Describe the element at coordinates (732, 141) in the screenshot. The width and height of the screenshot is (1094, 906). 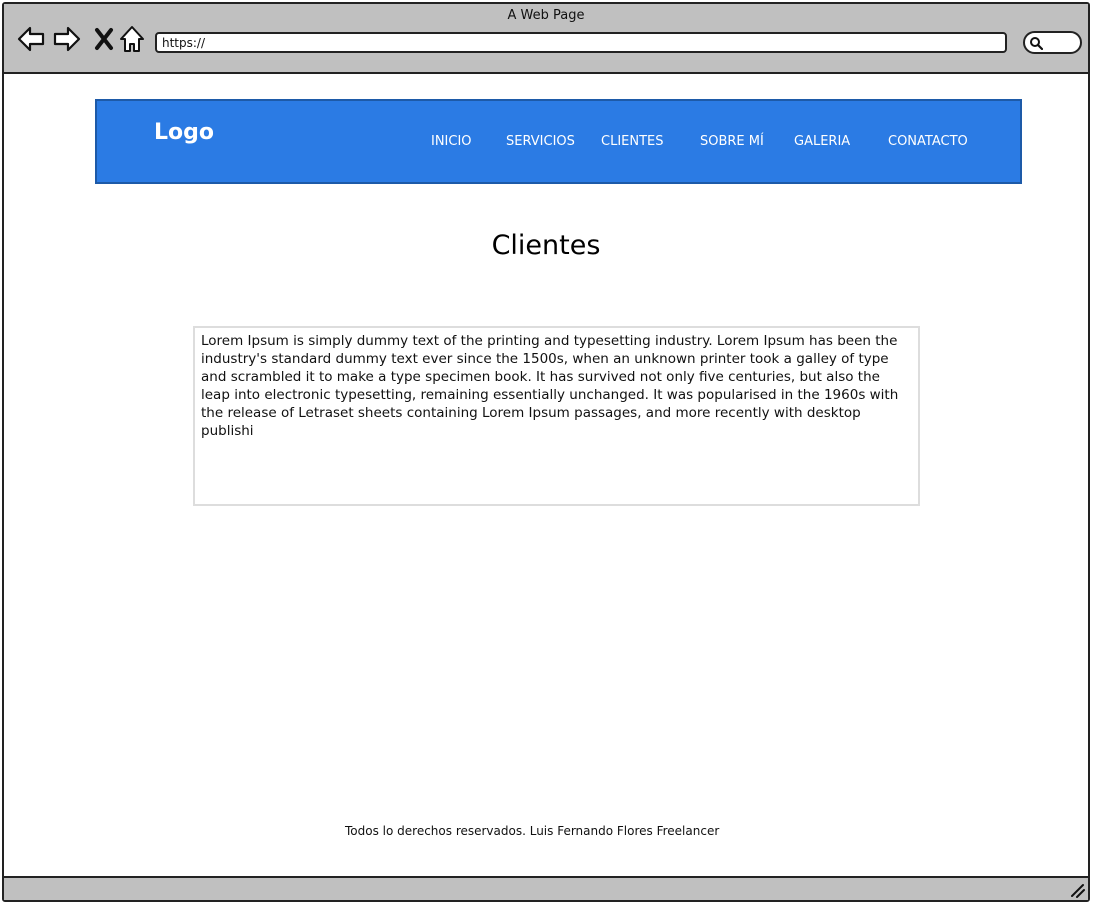
I see `nav-item-sobre-mi: SOBRE MÍ` at that location.